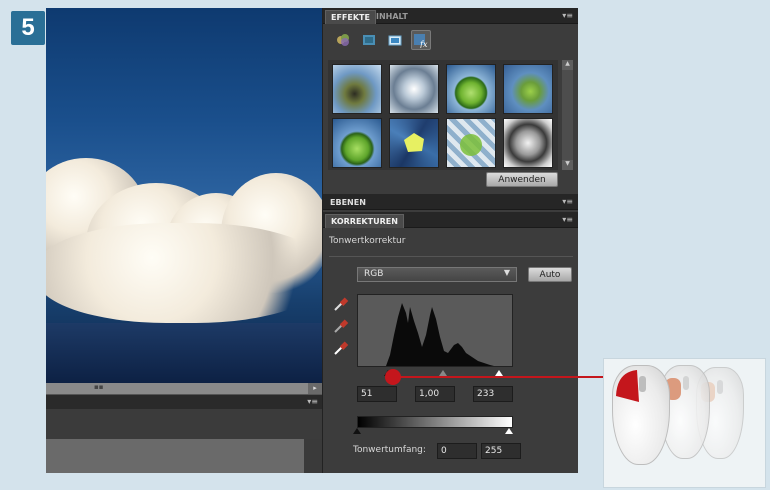 The height and width of the screenshot is (490, 770). What do you see at coordinates (341, 326) in the screenshot?
I see `gray-point-eyedropper-icon` at bounding box center [341, 326].